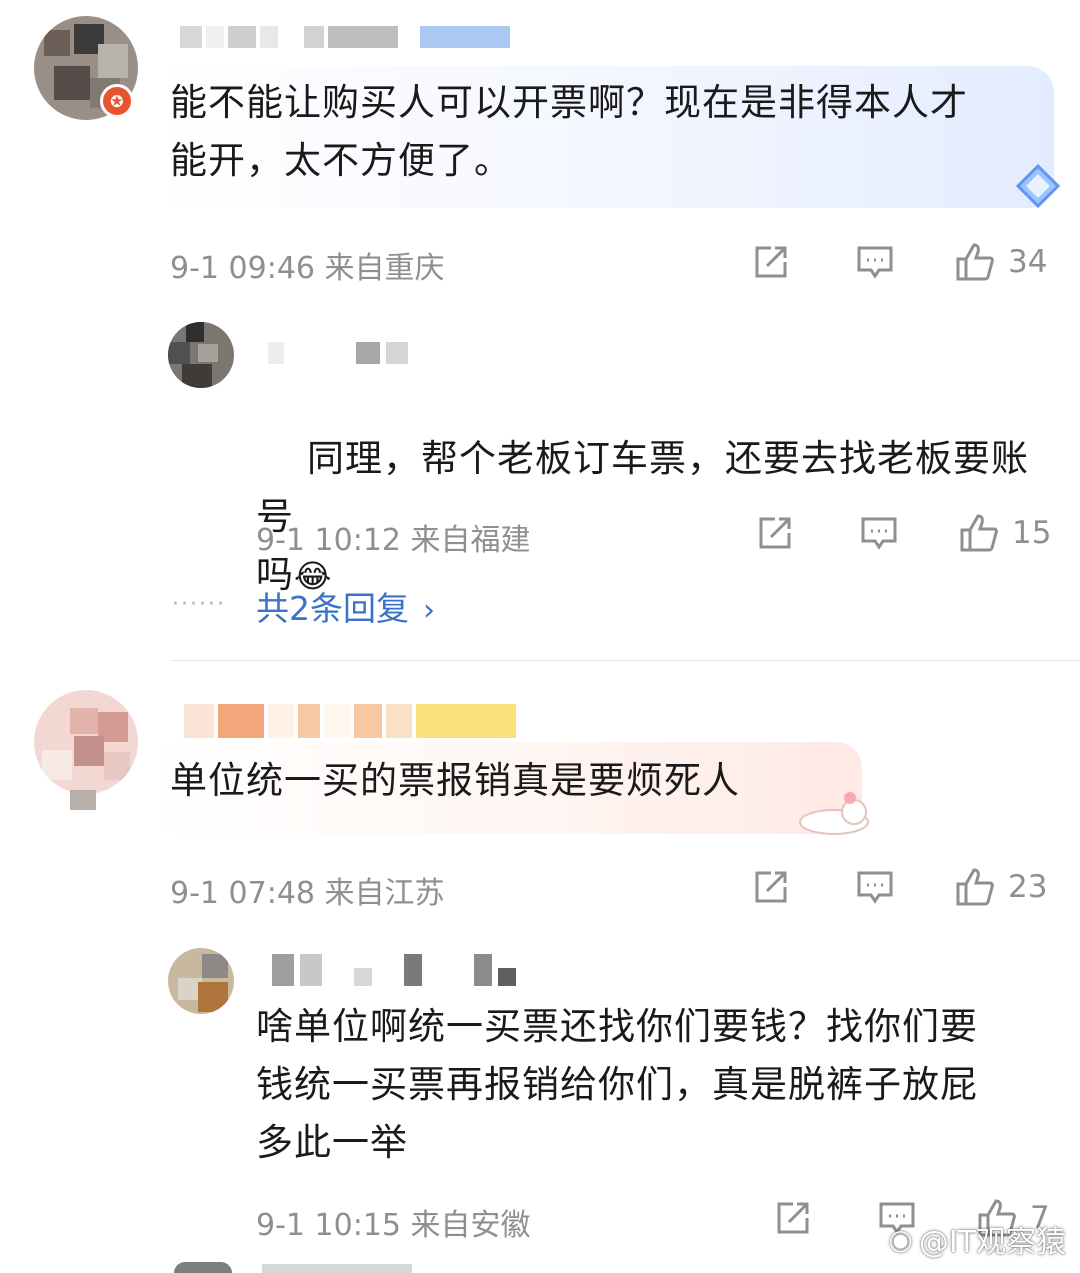 This screenshot has width=1080, height=1273. I want to click on reply-actions: 15, so click(902, 533).